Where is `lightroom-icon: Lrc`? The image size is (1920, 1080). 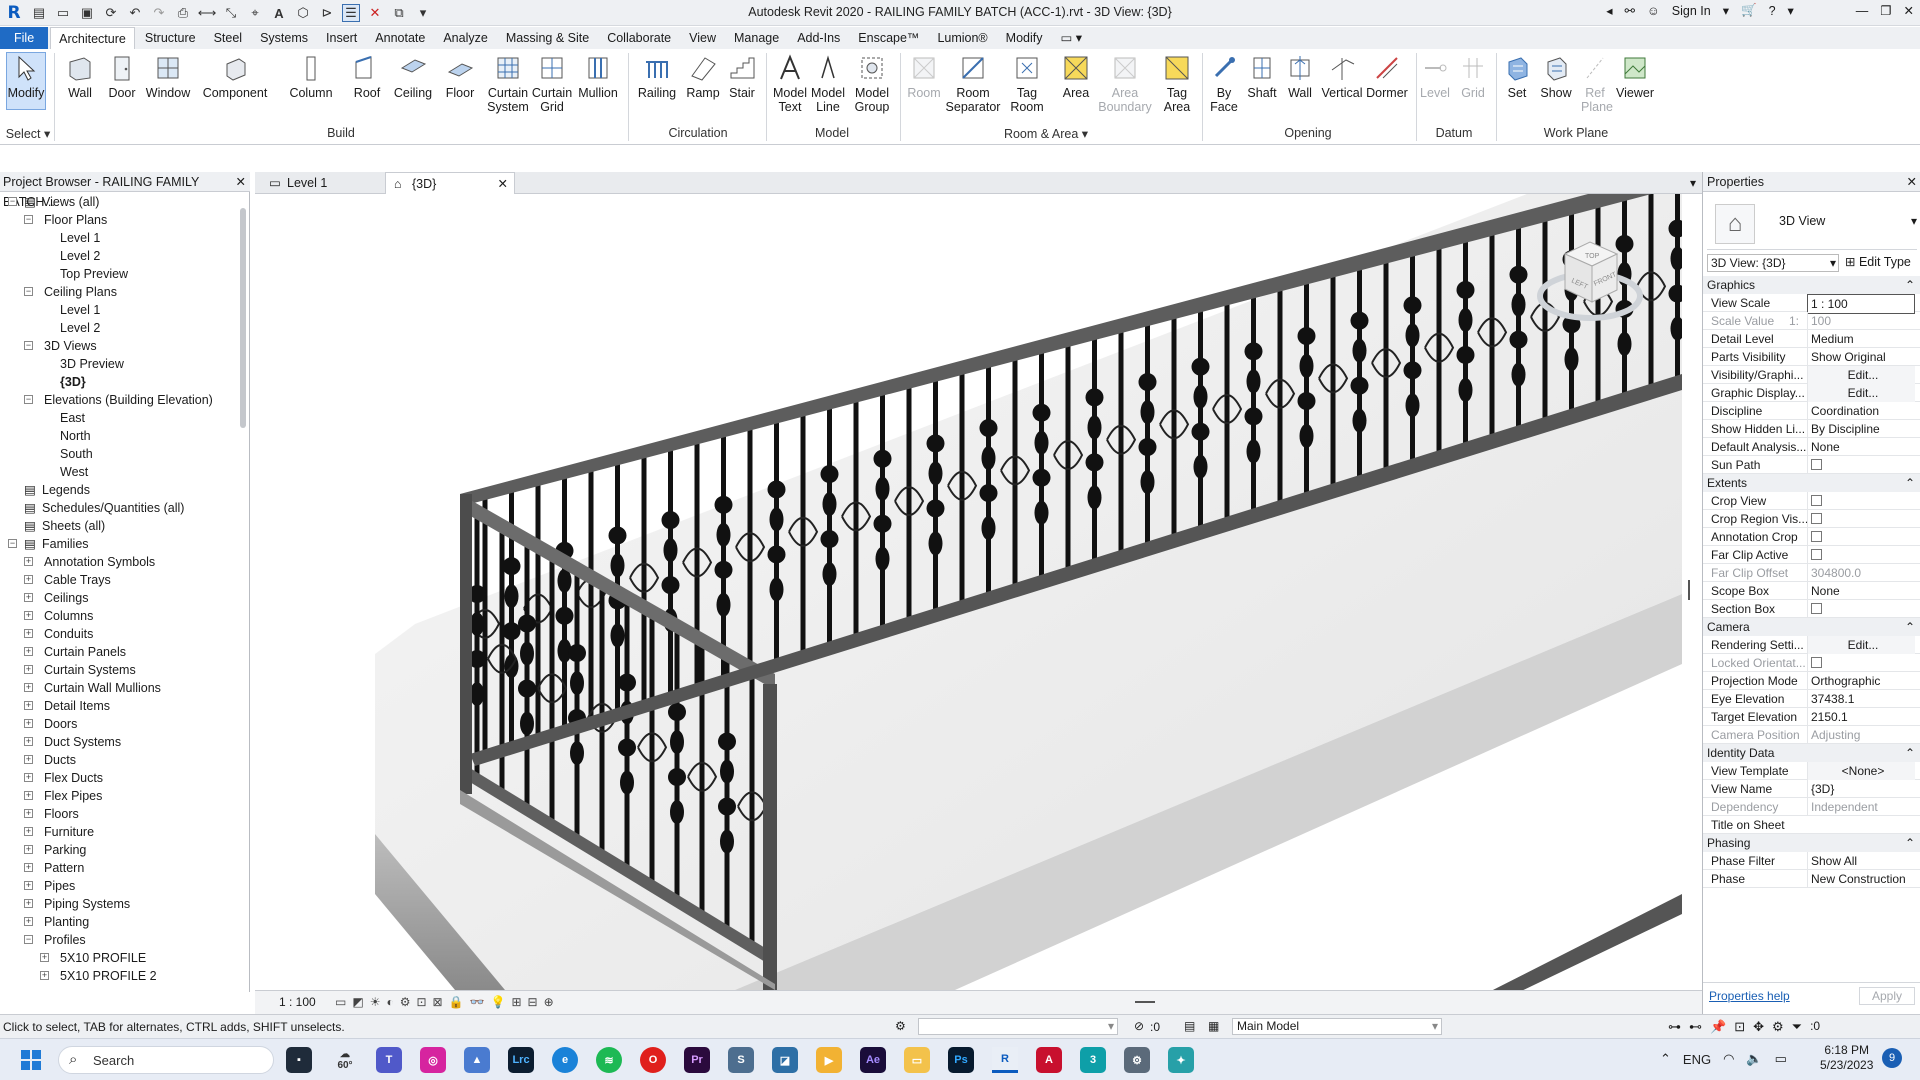 lightroom-icon: Lrc is located at coordinates (521, 1060).